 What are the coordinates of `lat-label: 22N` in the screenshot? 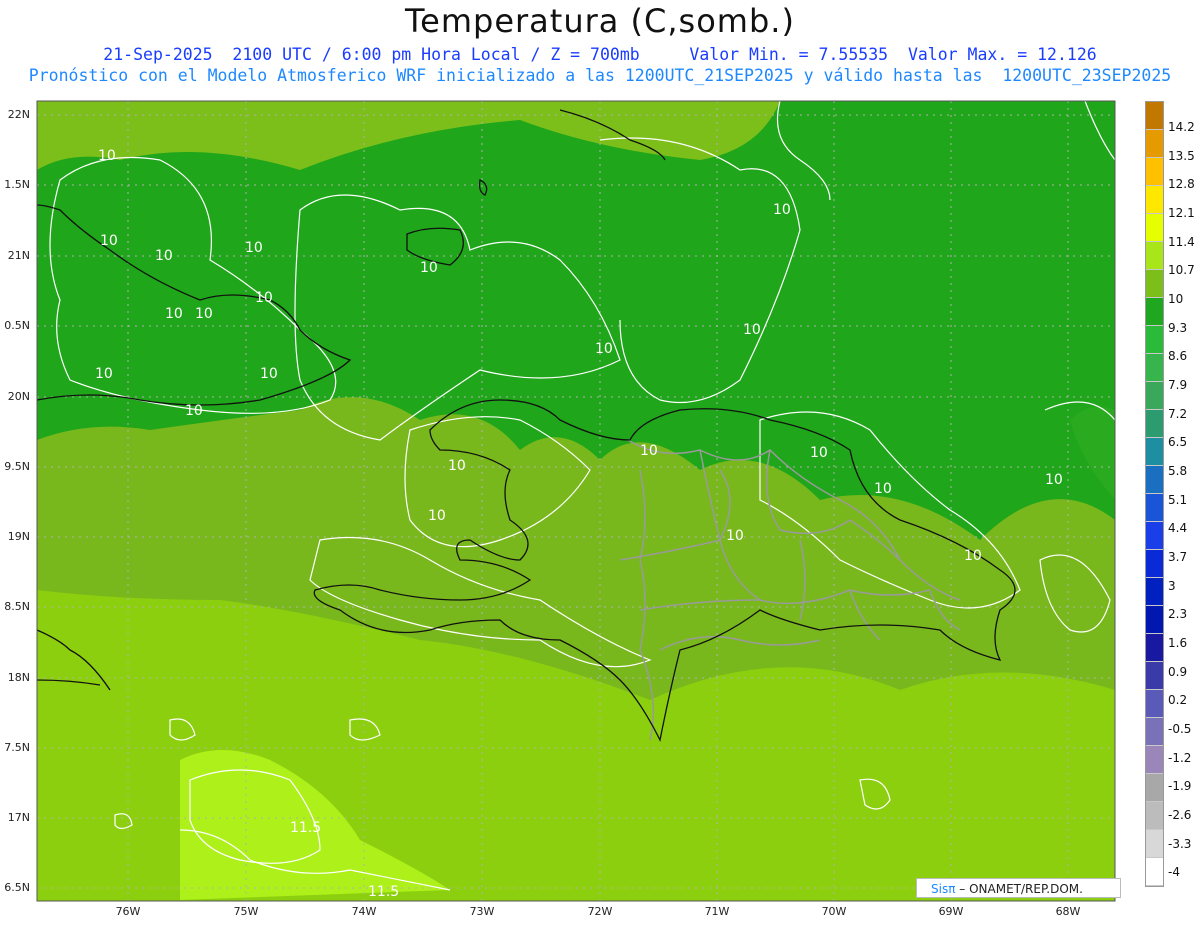 It's located at (18, 114).